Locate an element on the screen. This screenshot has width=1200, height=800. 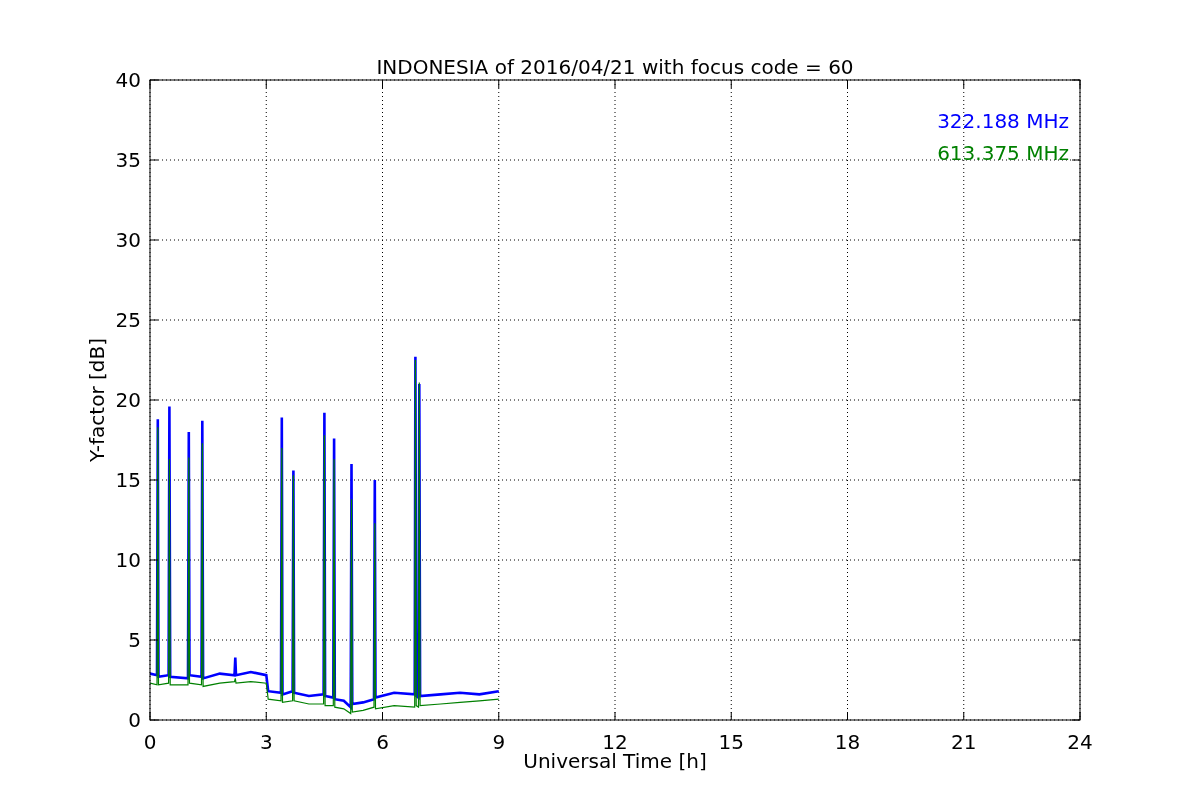
x-tick-label: 15 is located at coordinates (731, 742).